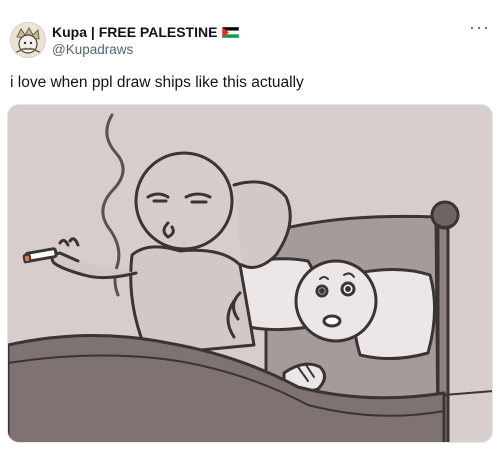 The image size is (500, 460). What do you see at coordinates (231, 32) in the screenshot?
I see `palestine-flag-icon` at bounding box center [231, 32].